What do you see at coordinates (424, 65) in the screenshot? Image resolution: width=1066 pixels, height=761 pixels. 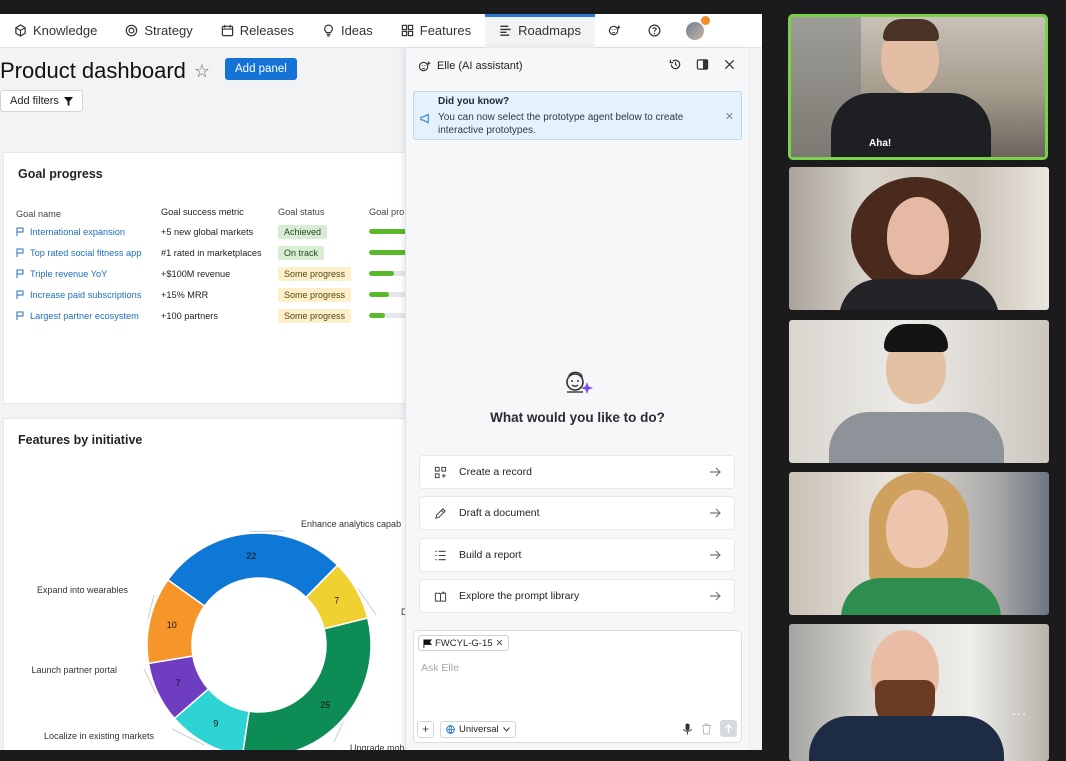 I see `assistant-icon` at bounding box center [424, 65].